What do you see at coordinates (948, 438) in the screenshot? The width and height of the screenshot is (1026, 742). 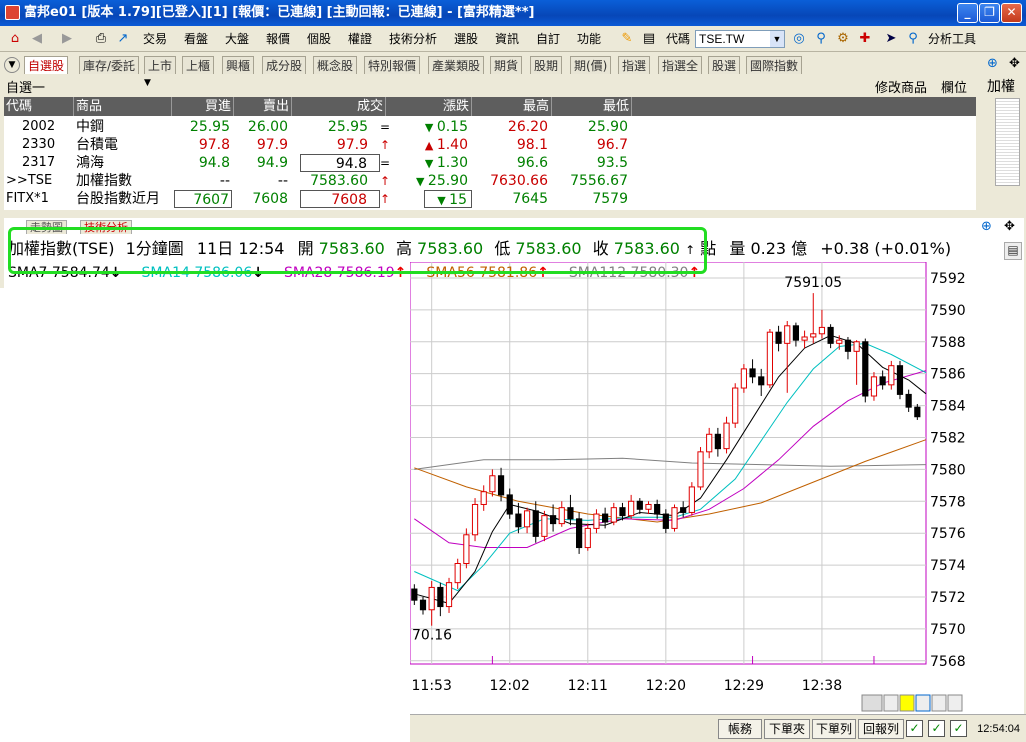 I see `y-tick-label: 7582` at bounding box center [948, 438].